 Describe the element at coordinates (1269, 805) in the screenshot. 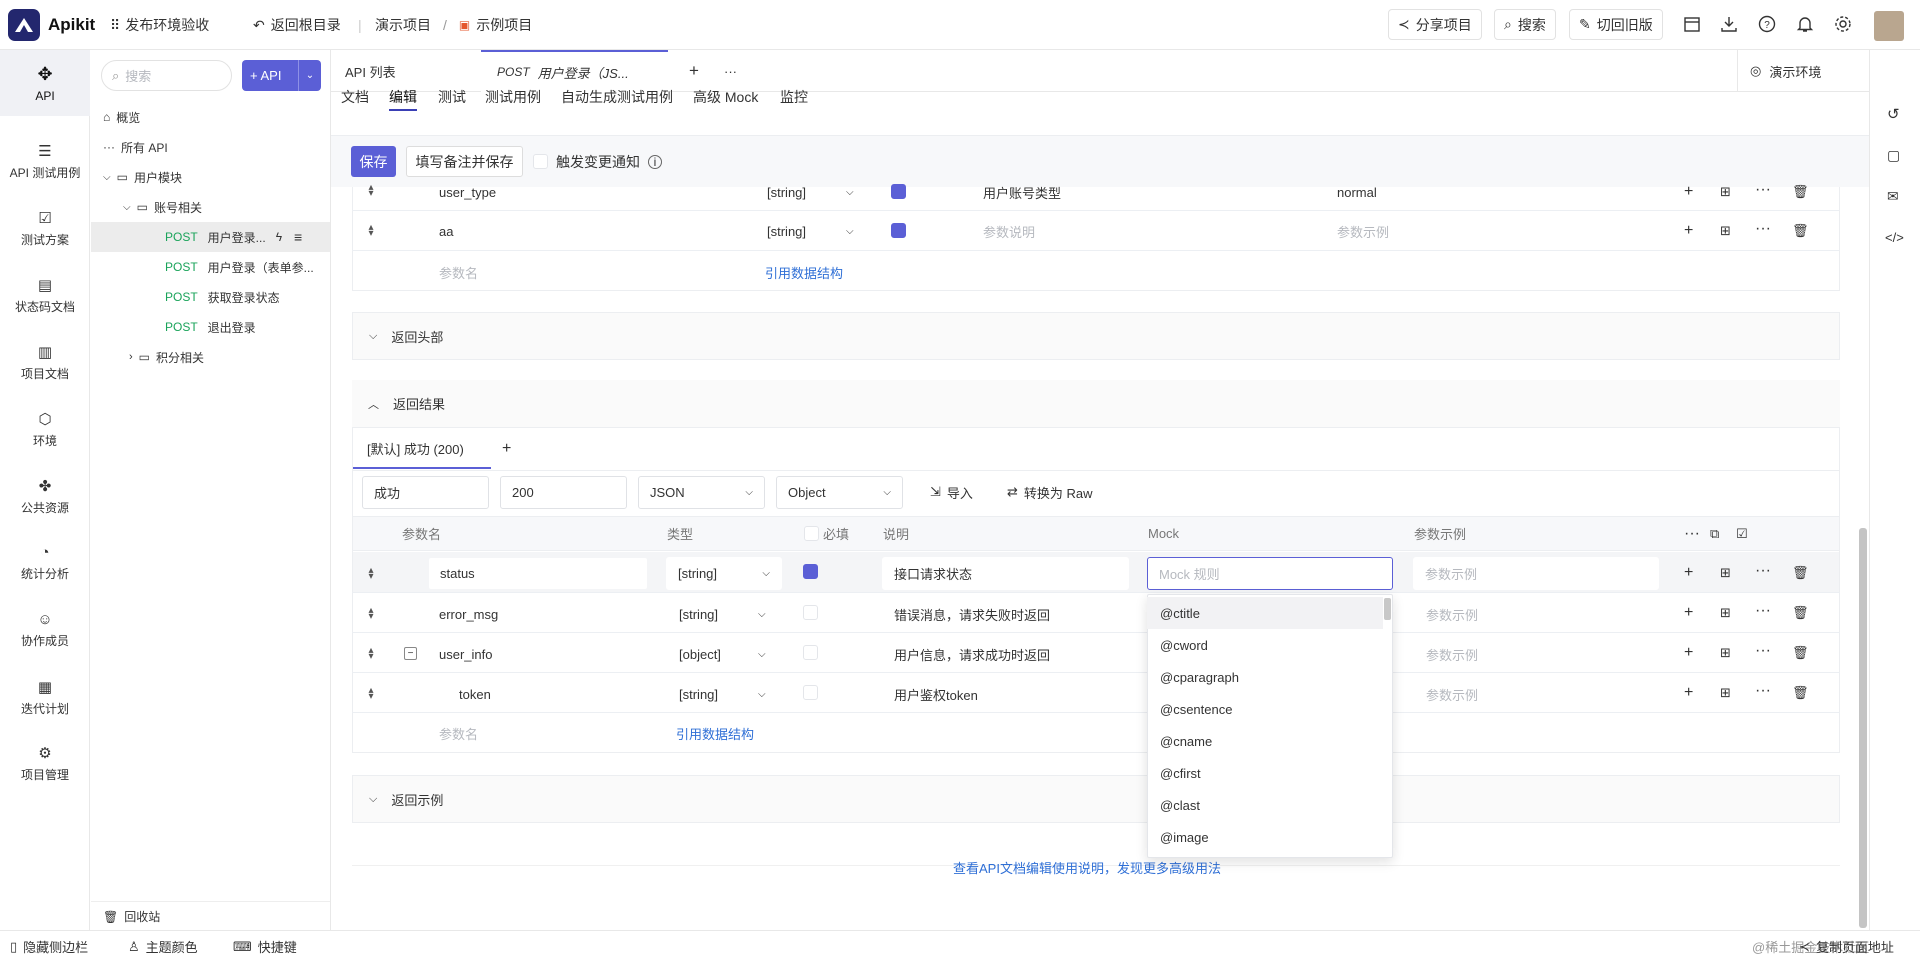

I see `mock-option: @clast` at that location.